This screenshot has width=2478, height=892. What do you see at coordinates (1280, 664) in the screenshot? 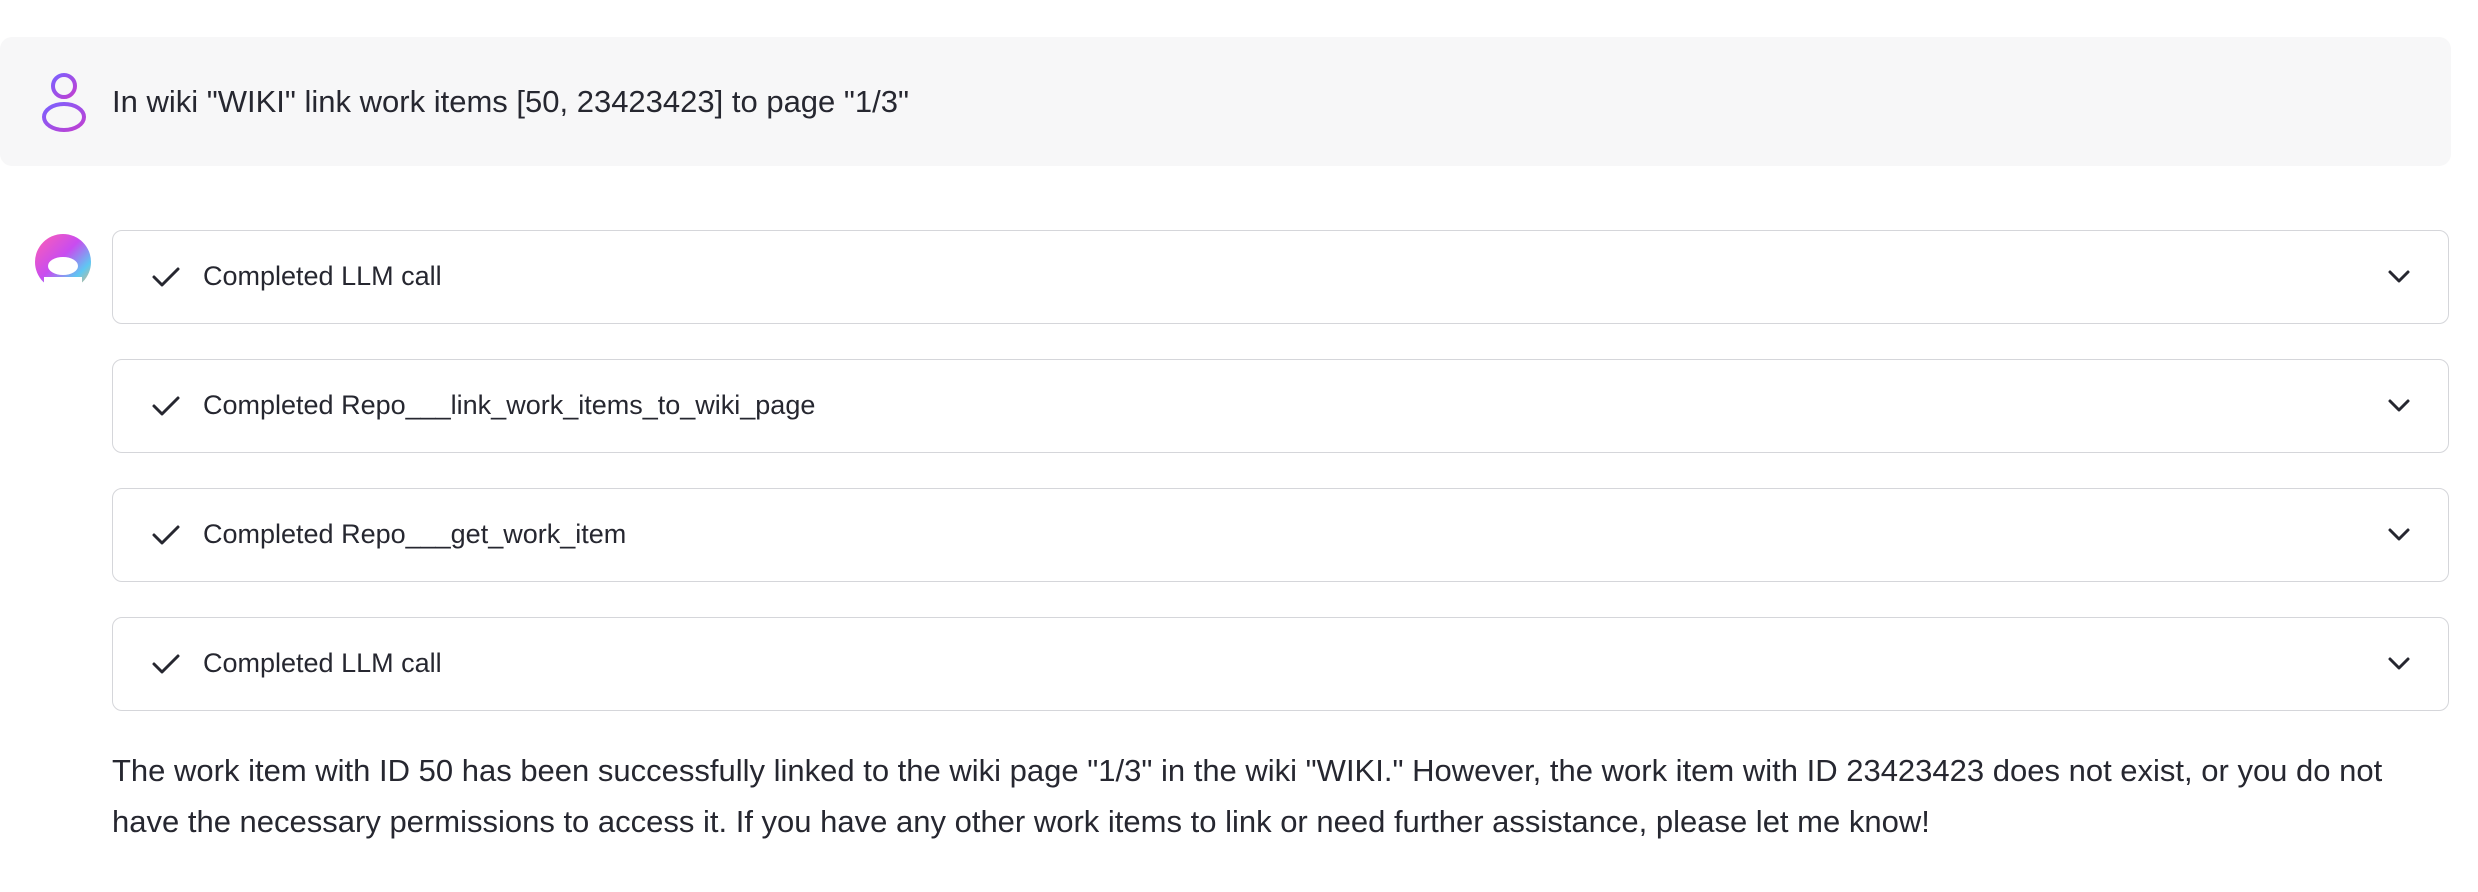
I see `step-llm-call-2: Completed LLM call` at bounding box center [1280, 664].